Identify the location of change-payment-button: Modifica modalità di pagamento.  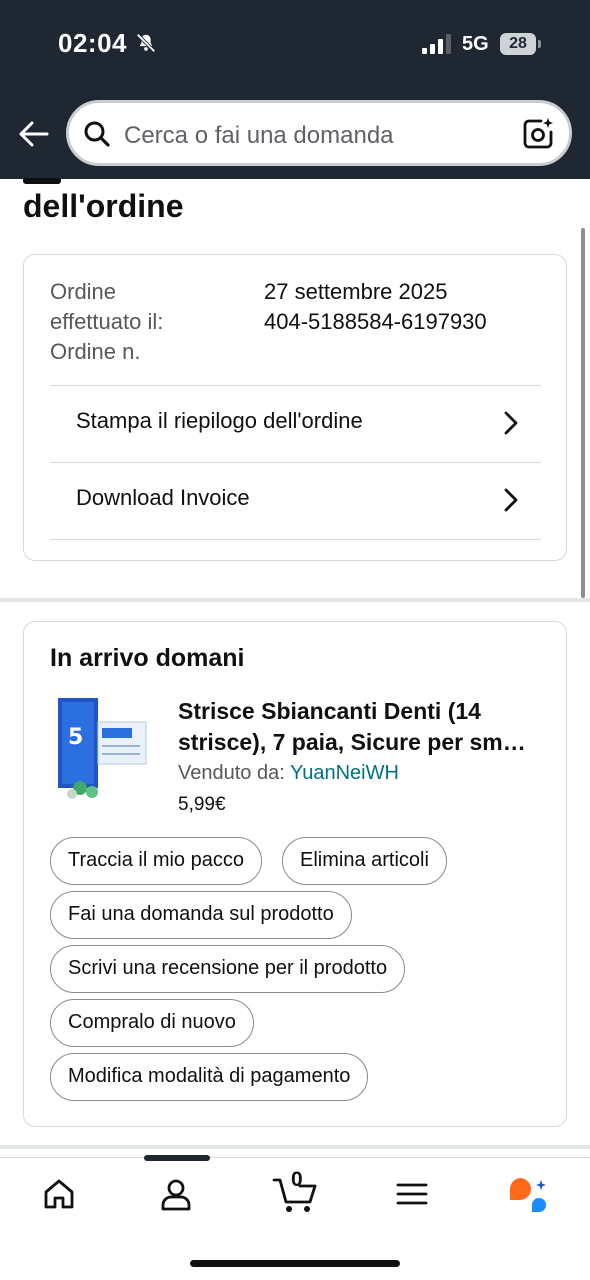
(209, 1077).